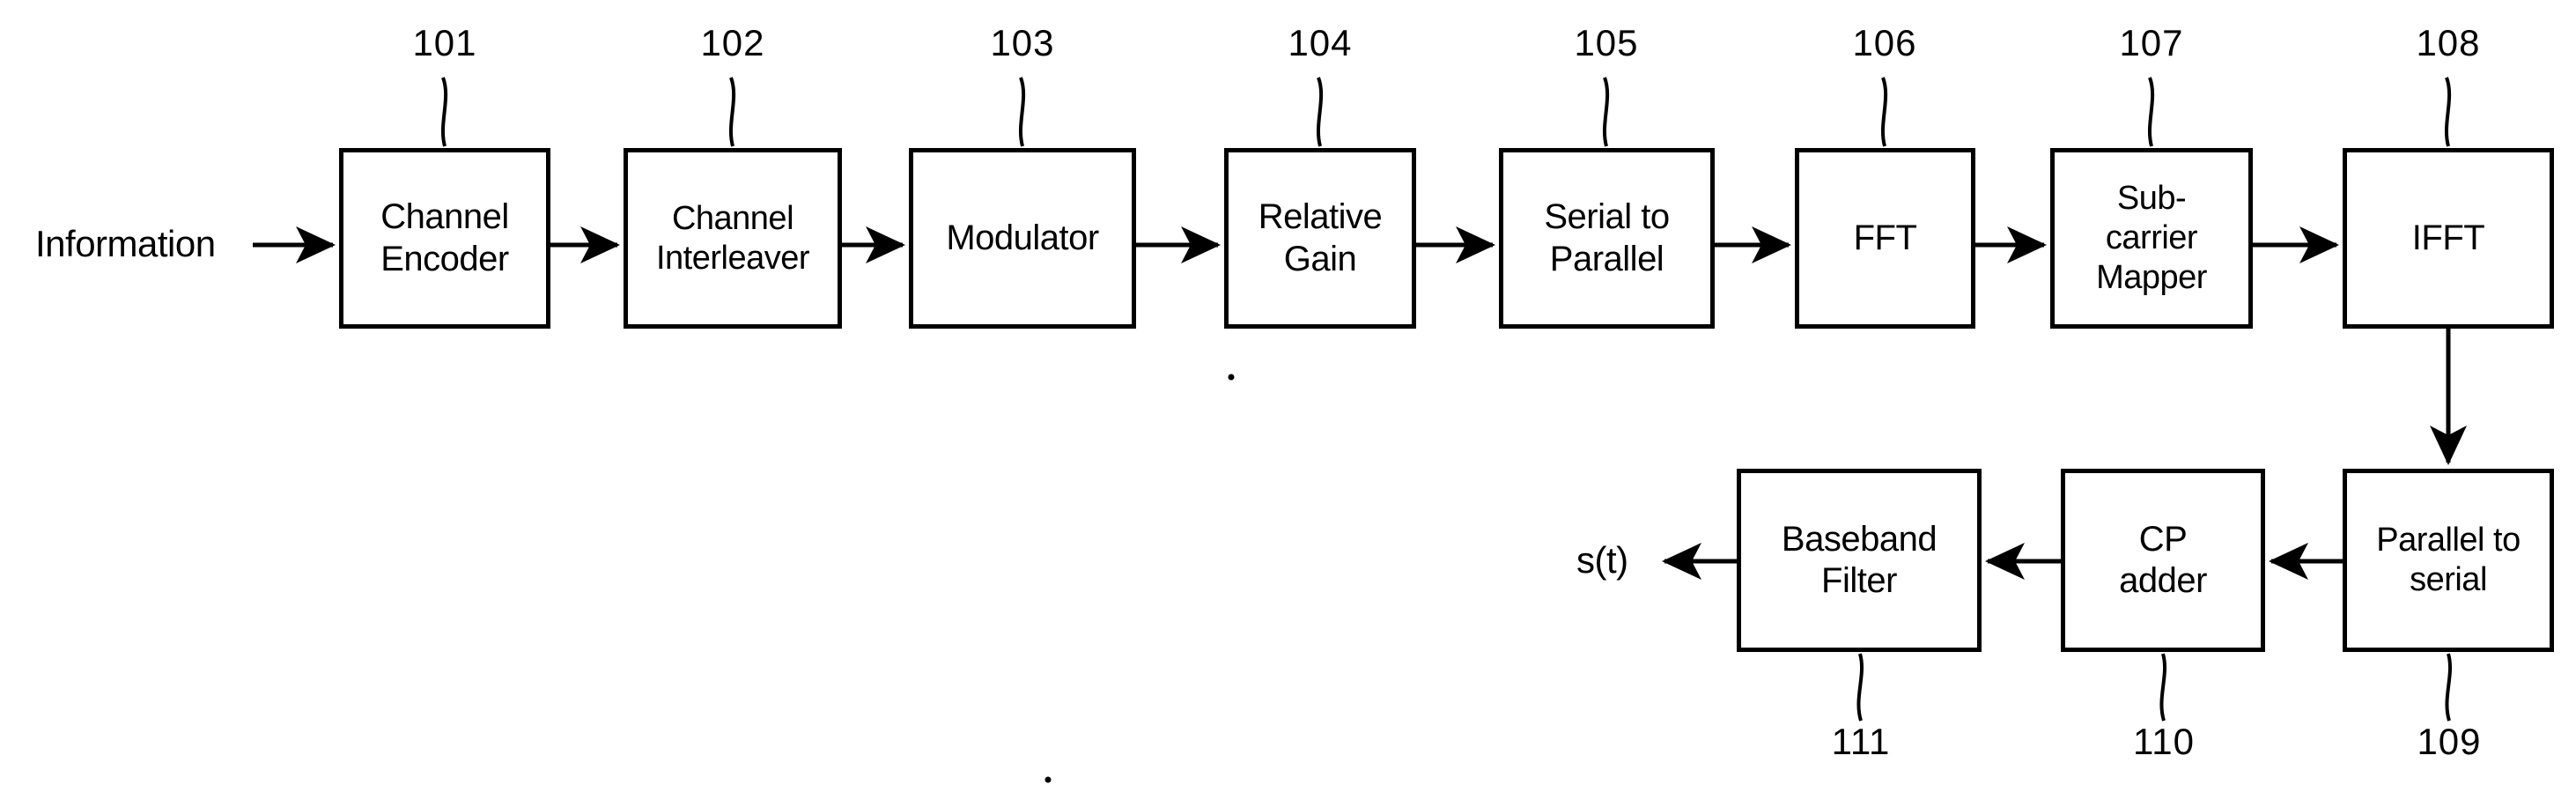  Describe the element at coordinates (444, 42) in the screenshot. I see `ref-numeral-101: 101` at that location.